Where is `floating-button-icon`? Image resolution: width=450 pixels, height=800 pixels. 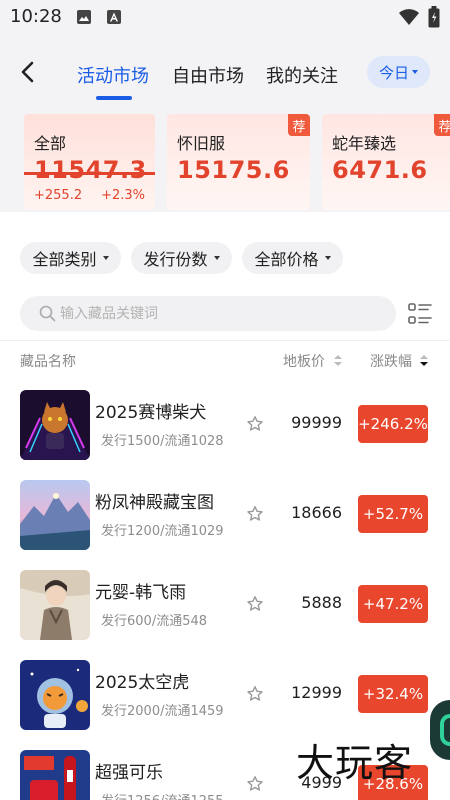
floating-button-icon is located at coordinates (445, 730).